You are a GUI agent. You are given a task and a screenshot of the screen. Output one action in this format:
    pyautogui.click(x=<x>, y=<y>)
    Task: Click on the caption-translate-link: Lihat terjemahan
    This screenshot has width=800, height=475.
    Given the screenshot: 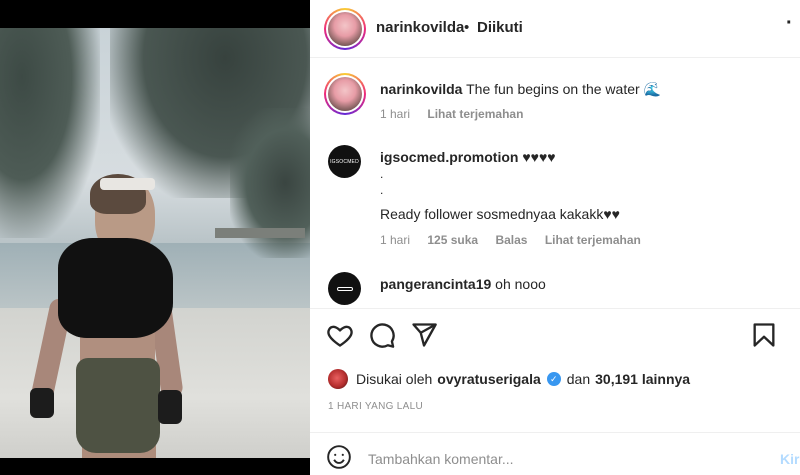 What is the action you would take?
    pyautogui.click(x=475, y=114)
    